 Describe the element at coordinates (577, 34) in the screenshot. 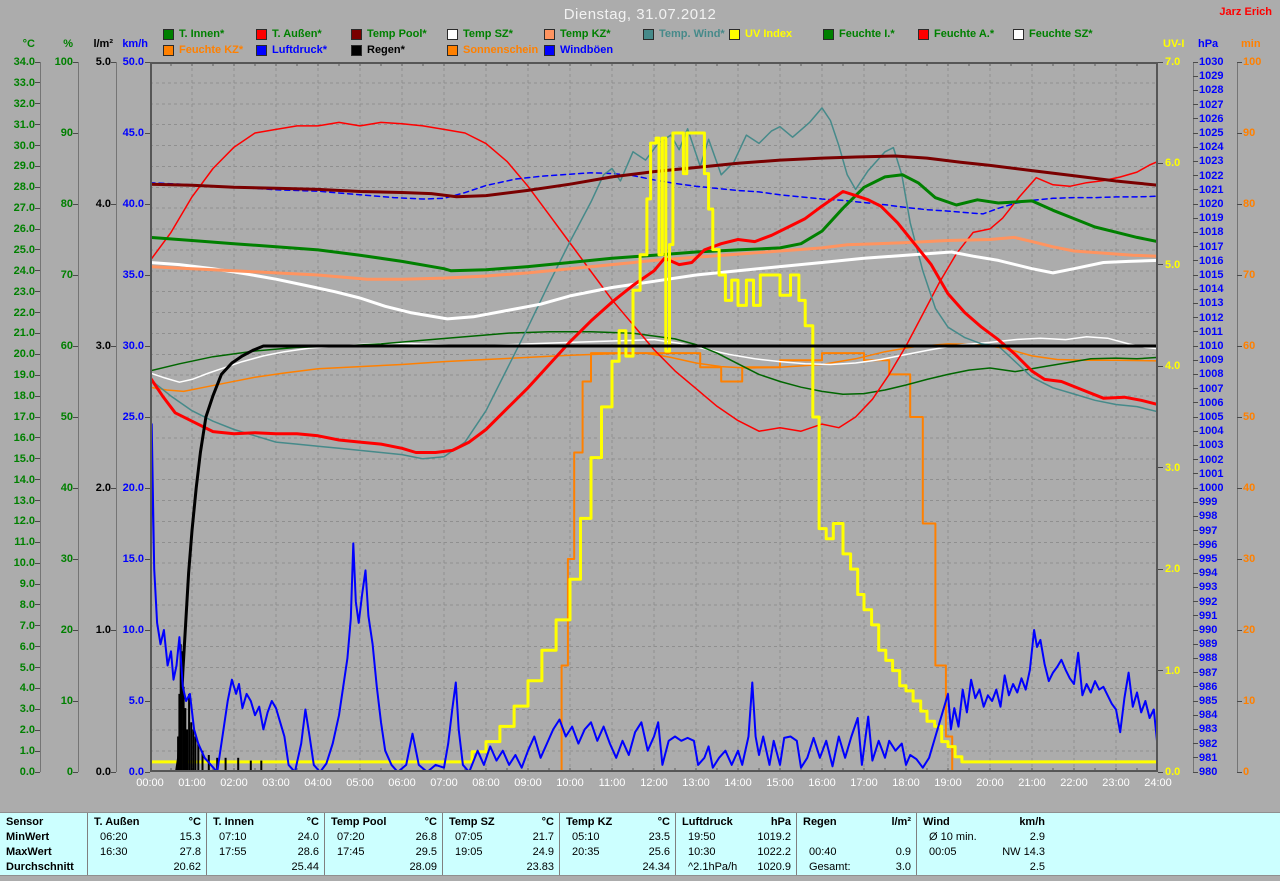

I see `legend-item-temp-kz-: Temp KZ*` at that location.